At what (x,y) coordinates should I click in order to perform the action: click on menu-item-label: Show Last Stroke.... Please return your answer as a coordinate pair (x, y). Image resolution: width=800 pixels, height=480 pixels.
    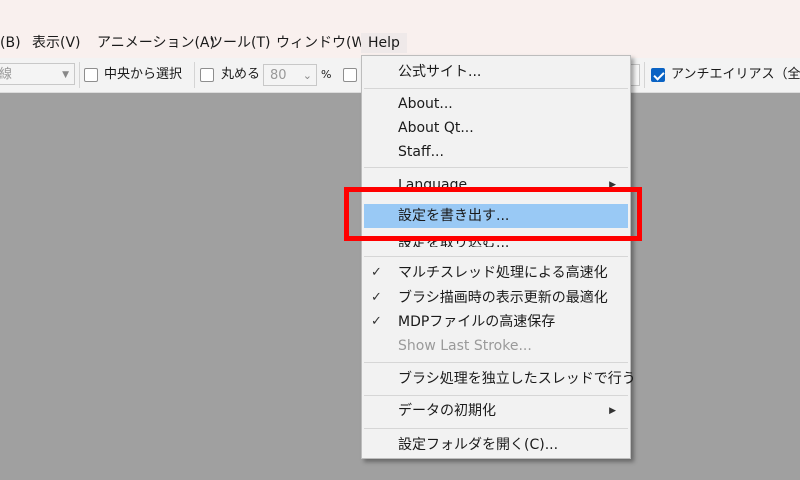
    Looking at the image, I should click on (465, 346).